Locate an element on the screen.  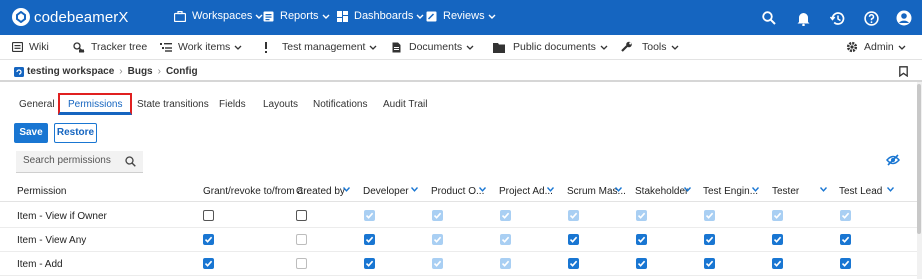
breadcrumb-workspace: testing workspace is located at coordinates (70, 71).